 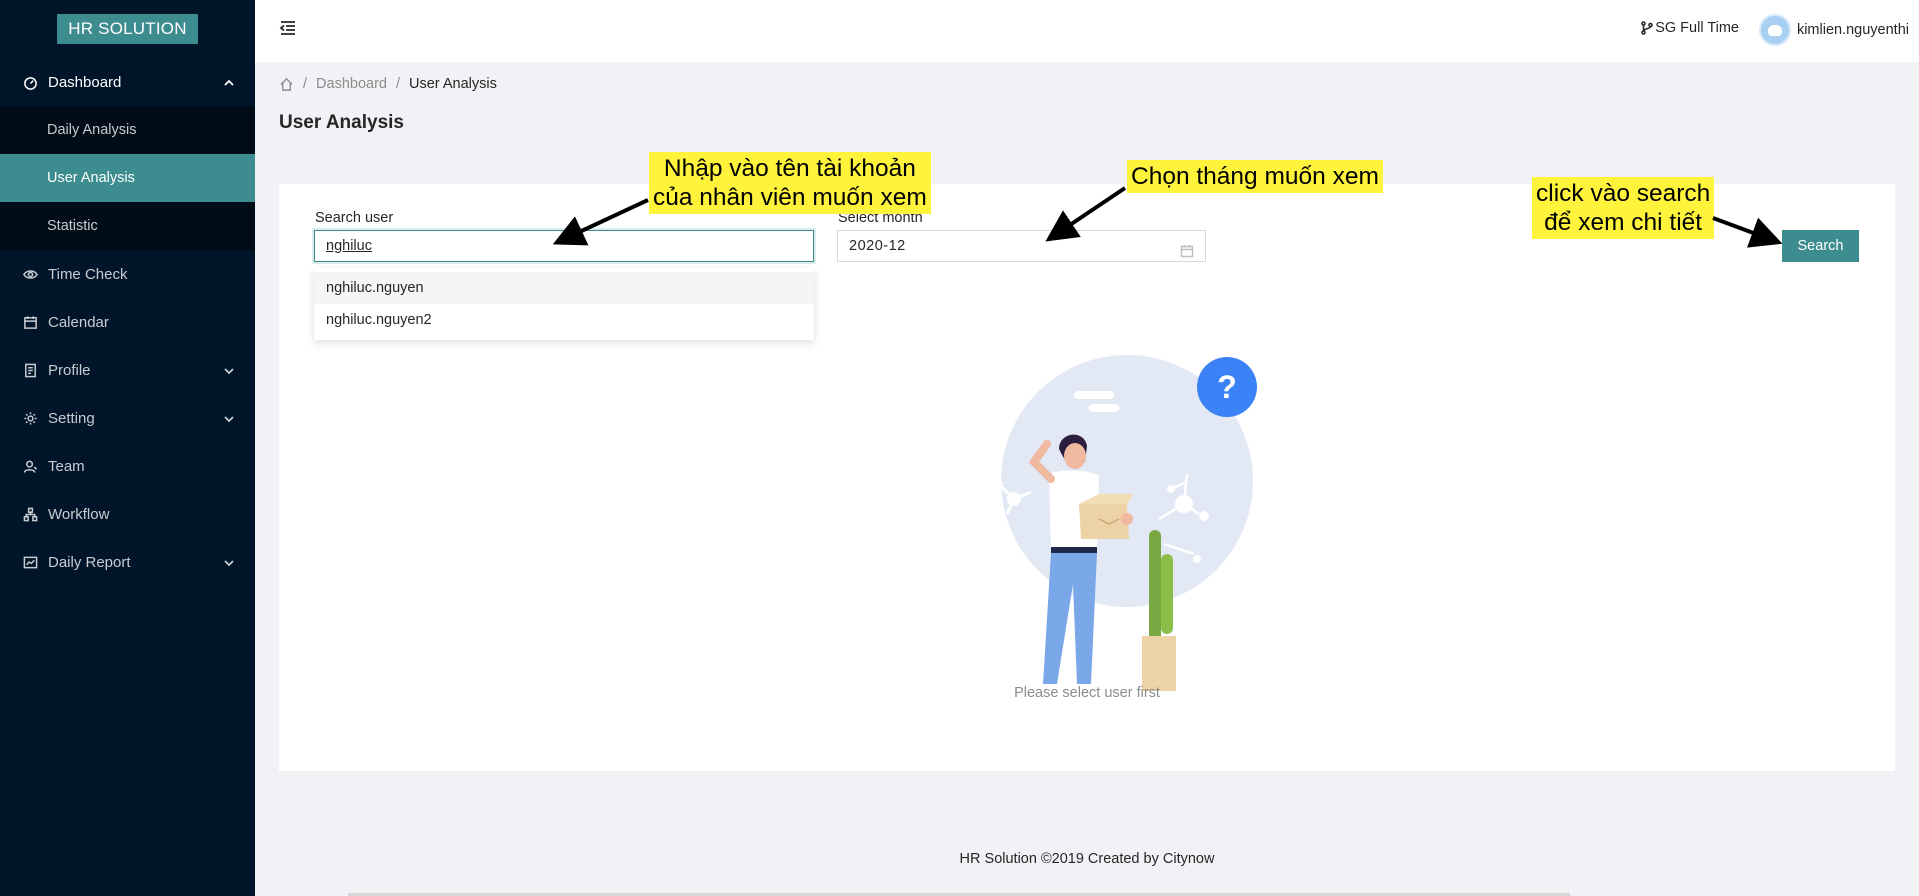 What do you see at coordinates (1647, 28) in the screenshot?
I see `branch-icon` at bounding box center [1647, 28].